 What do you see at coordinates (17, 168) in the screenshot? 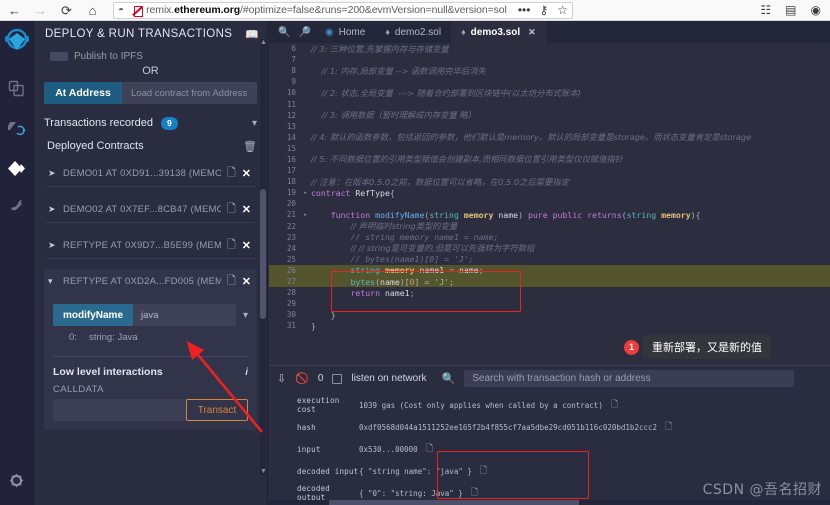
I see `deploy-run-transactions-icon` at bounding box center [17, 168].